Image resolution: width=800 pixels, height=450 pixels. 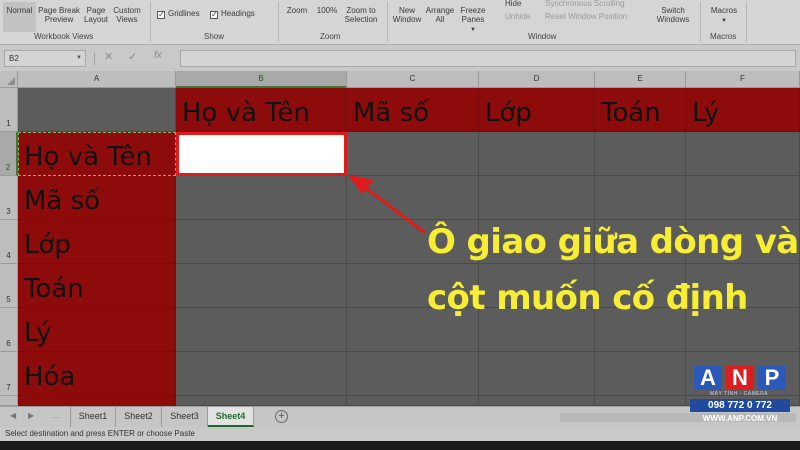 I want to click on formula-input, so click(x=488, y=58).